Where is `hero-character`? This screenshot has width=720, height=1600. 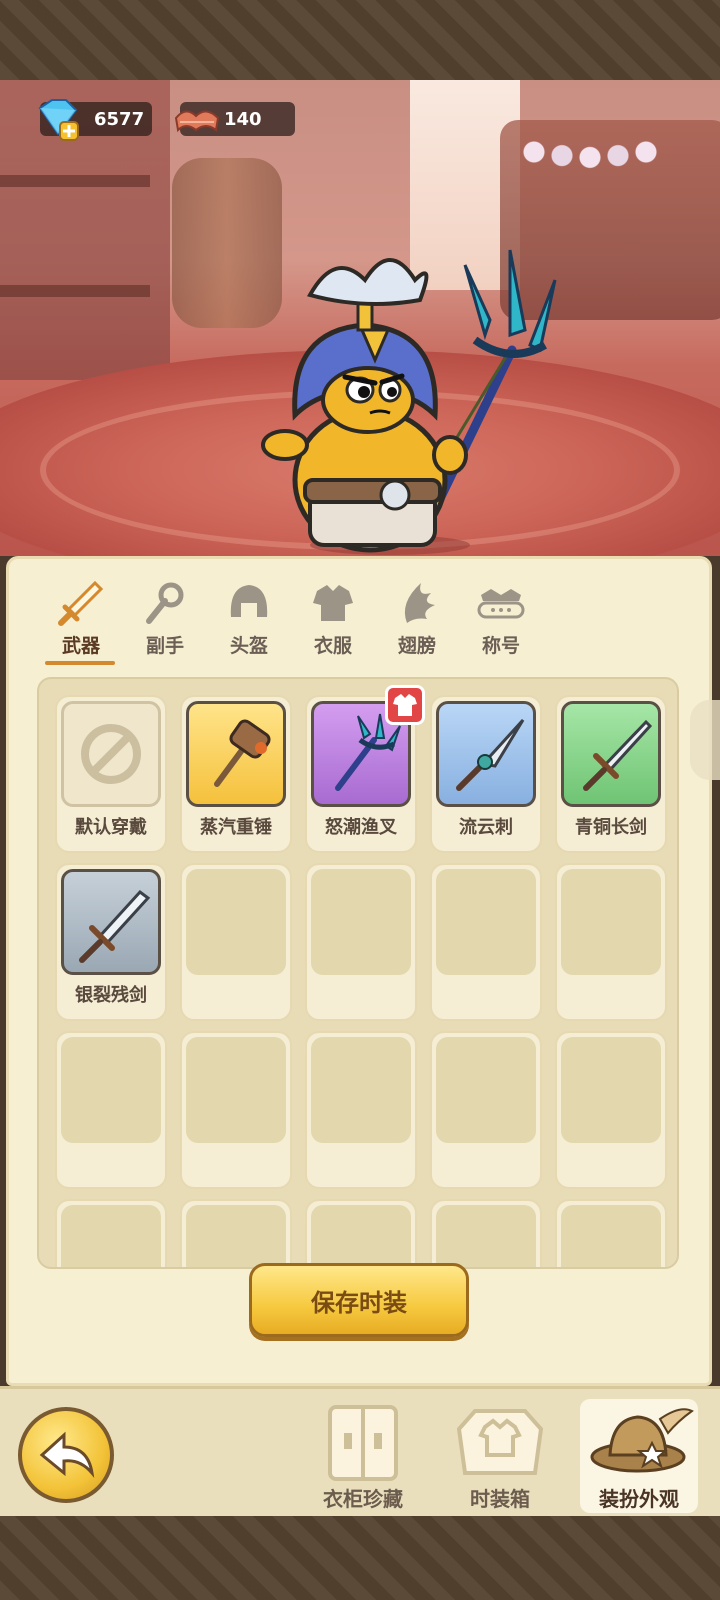 hero-character is located at coordinates (410, 398).